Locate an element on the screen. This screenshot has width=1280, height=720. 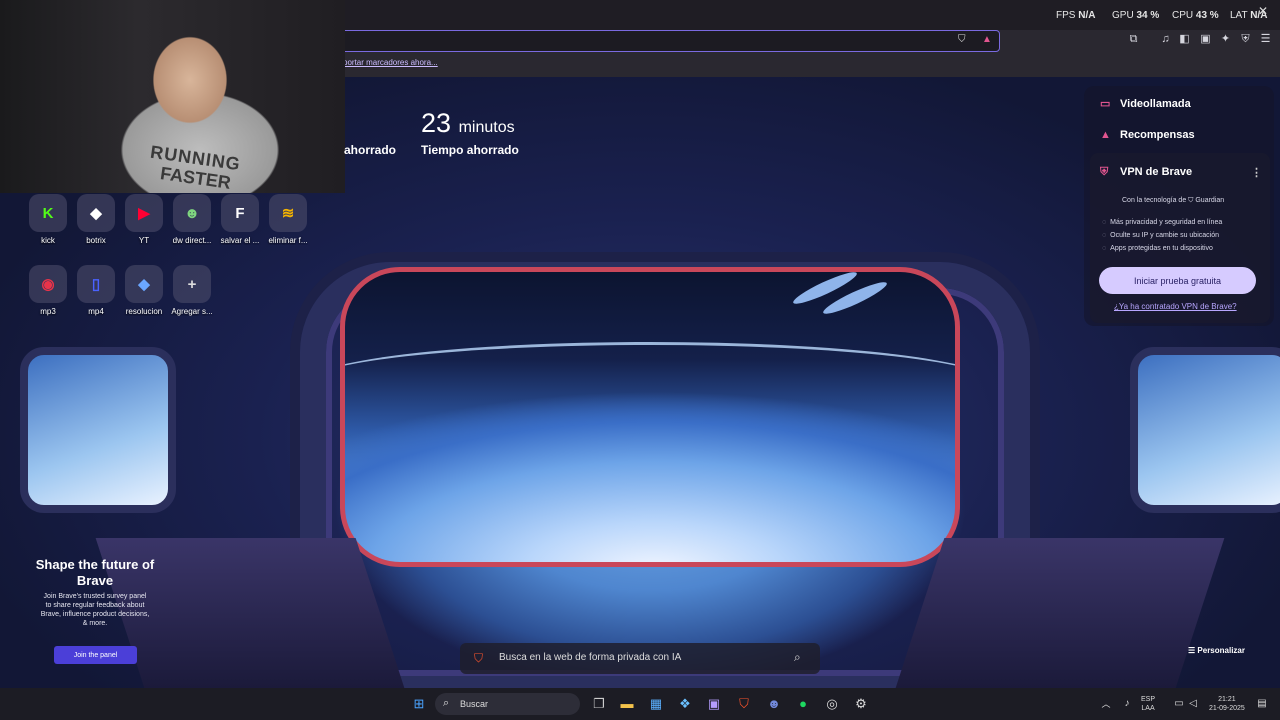
shields-icon: ⛉ is located at coordinates (962, 39).